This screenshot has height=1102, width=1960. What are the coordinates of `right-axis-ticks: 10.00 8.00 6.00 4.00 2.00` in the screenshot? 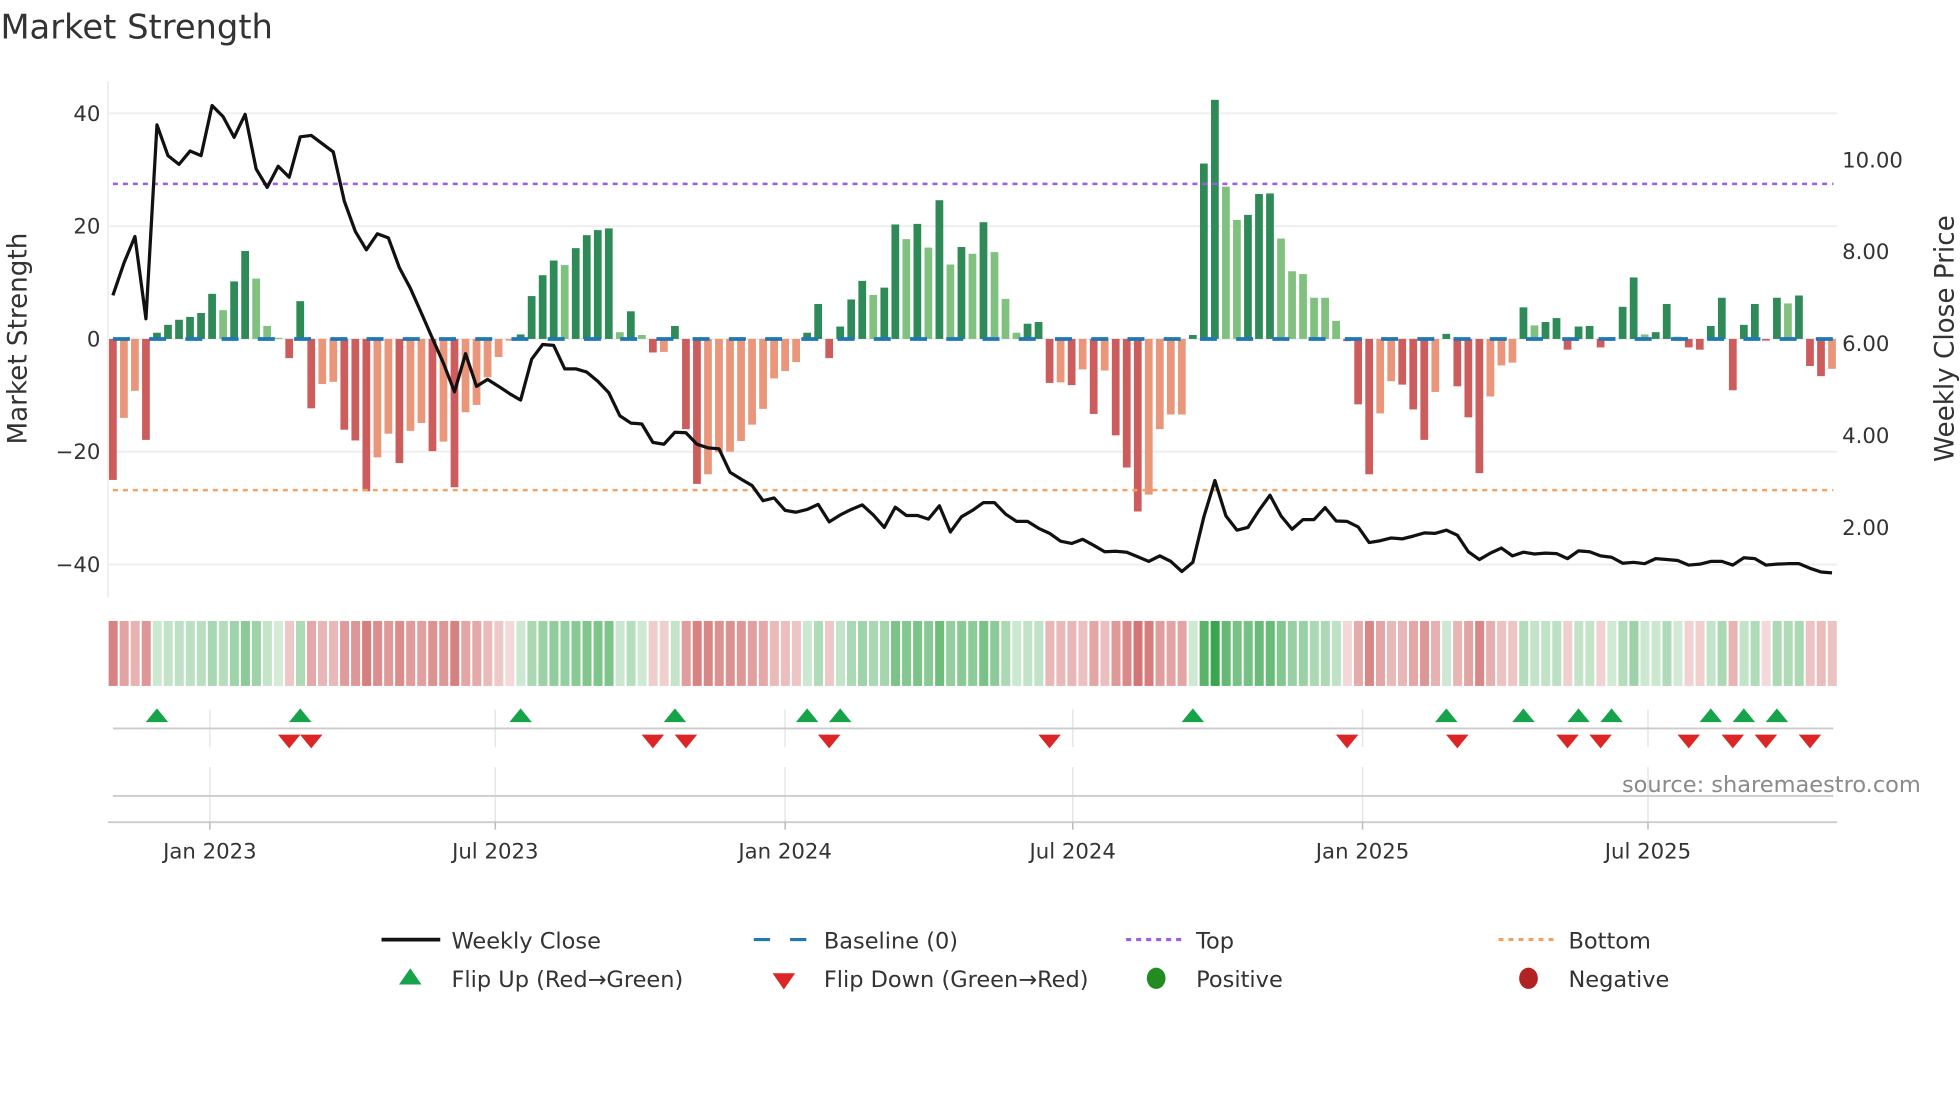 It's located at (1872, 344).